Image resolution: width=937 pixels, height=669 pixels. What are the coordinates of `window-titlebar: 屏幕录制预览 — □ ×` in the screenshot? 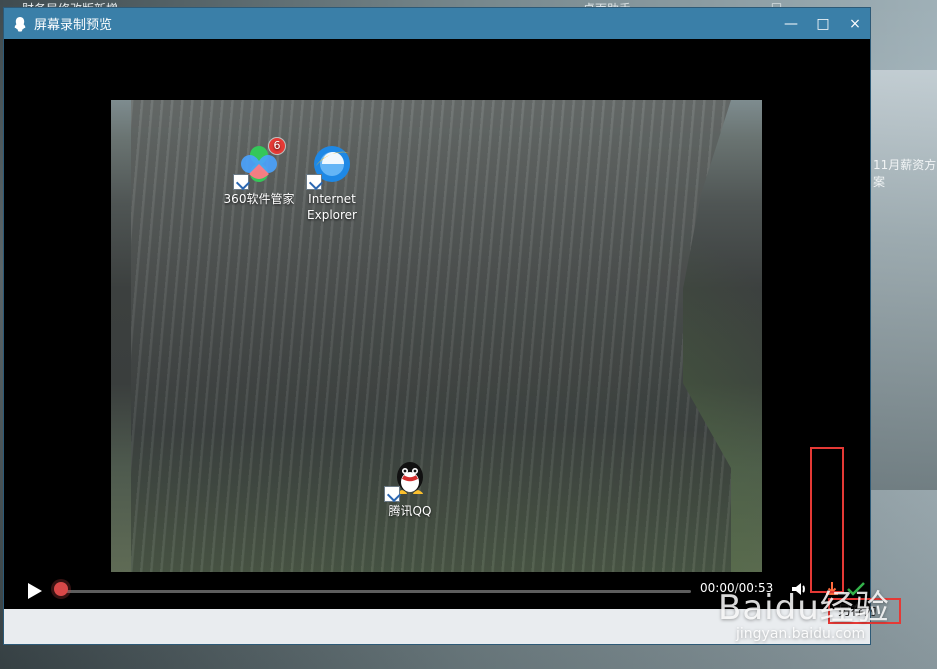 It's located at (437, 23).